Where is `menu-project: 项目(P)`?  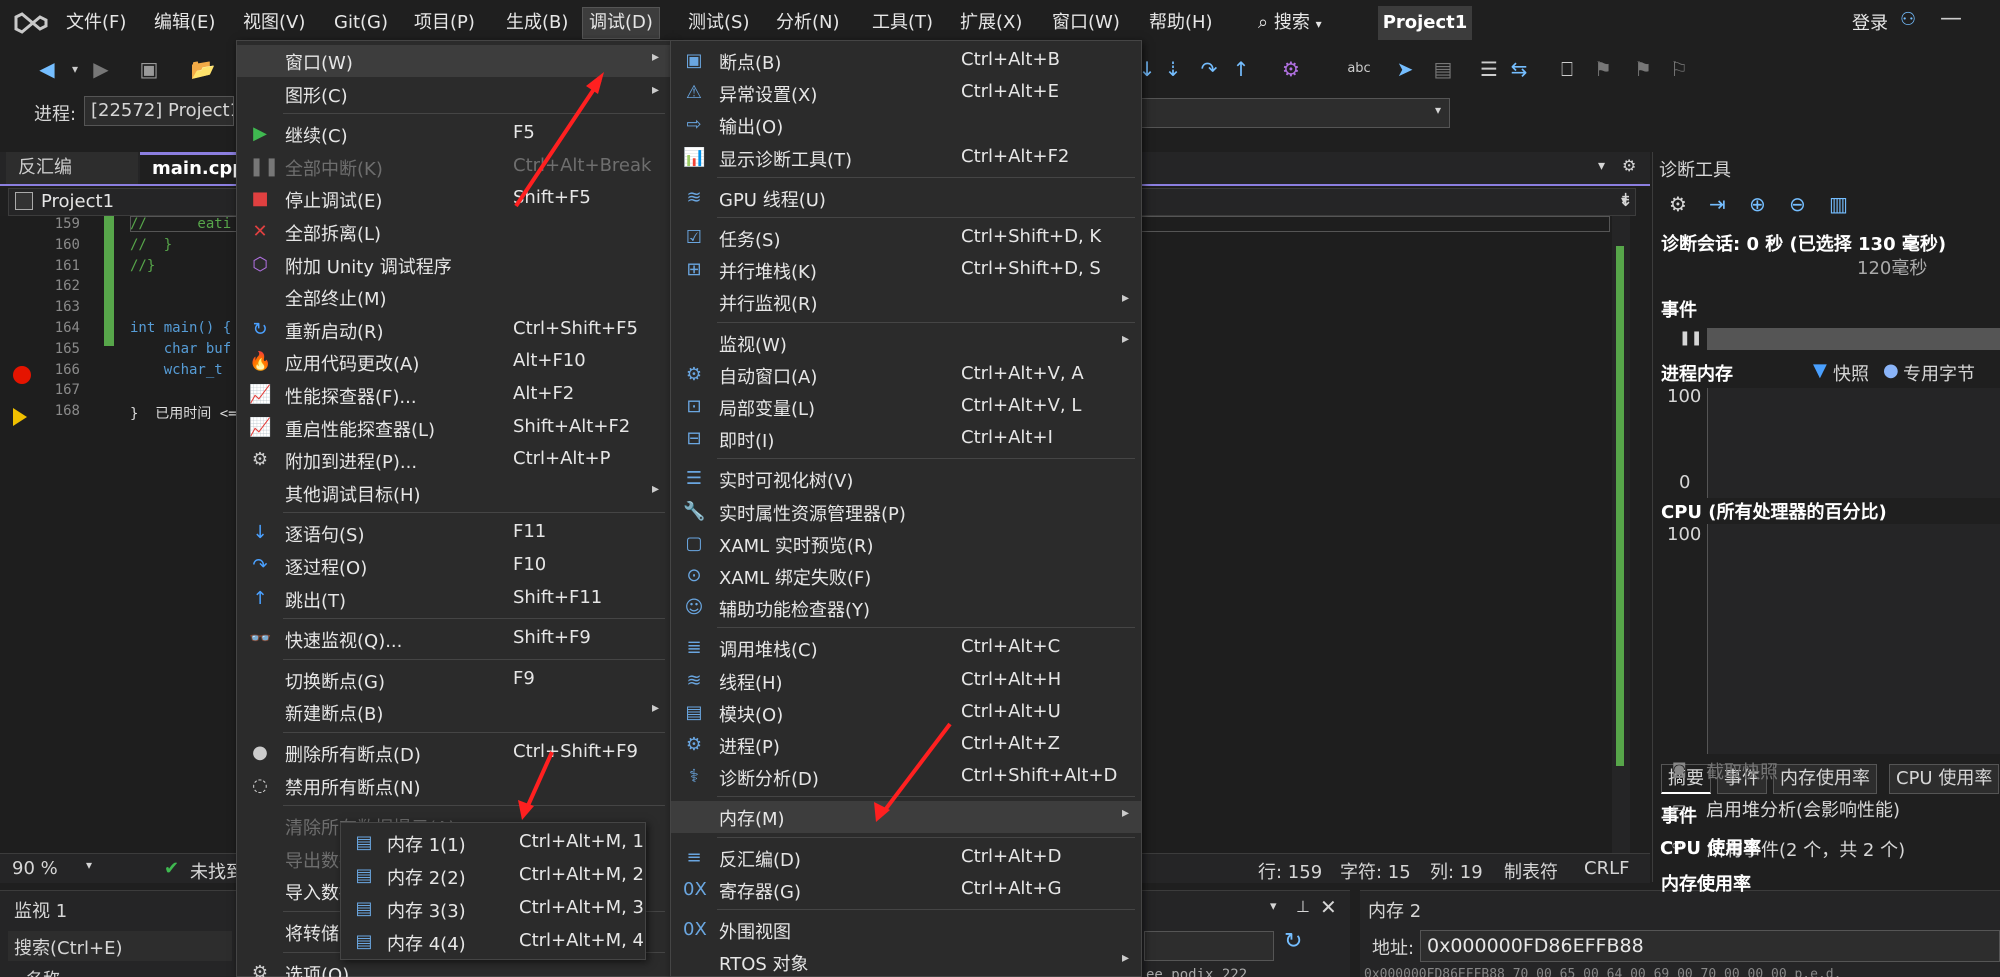
menu-project: 项目(P) is located at coordinates (444, 23).